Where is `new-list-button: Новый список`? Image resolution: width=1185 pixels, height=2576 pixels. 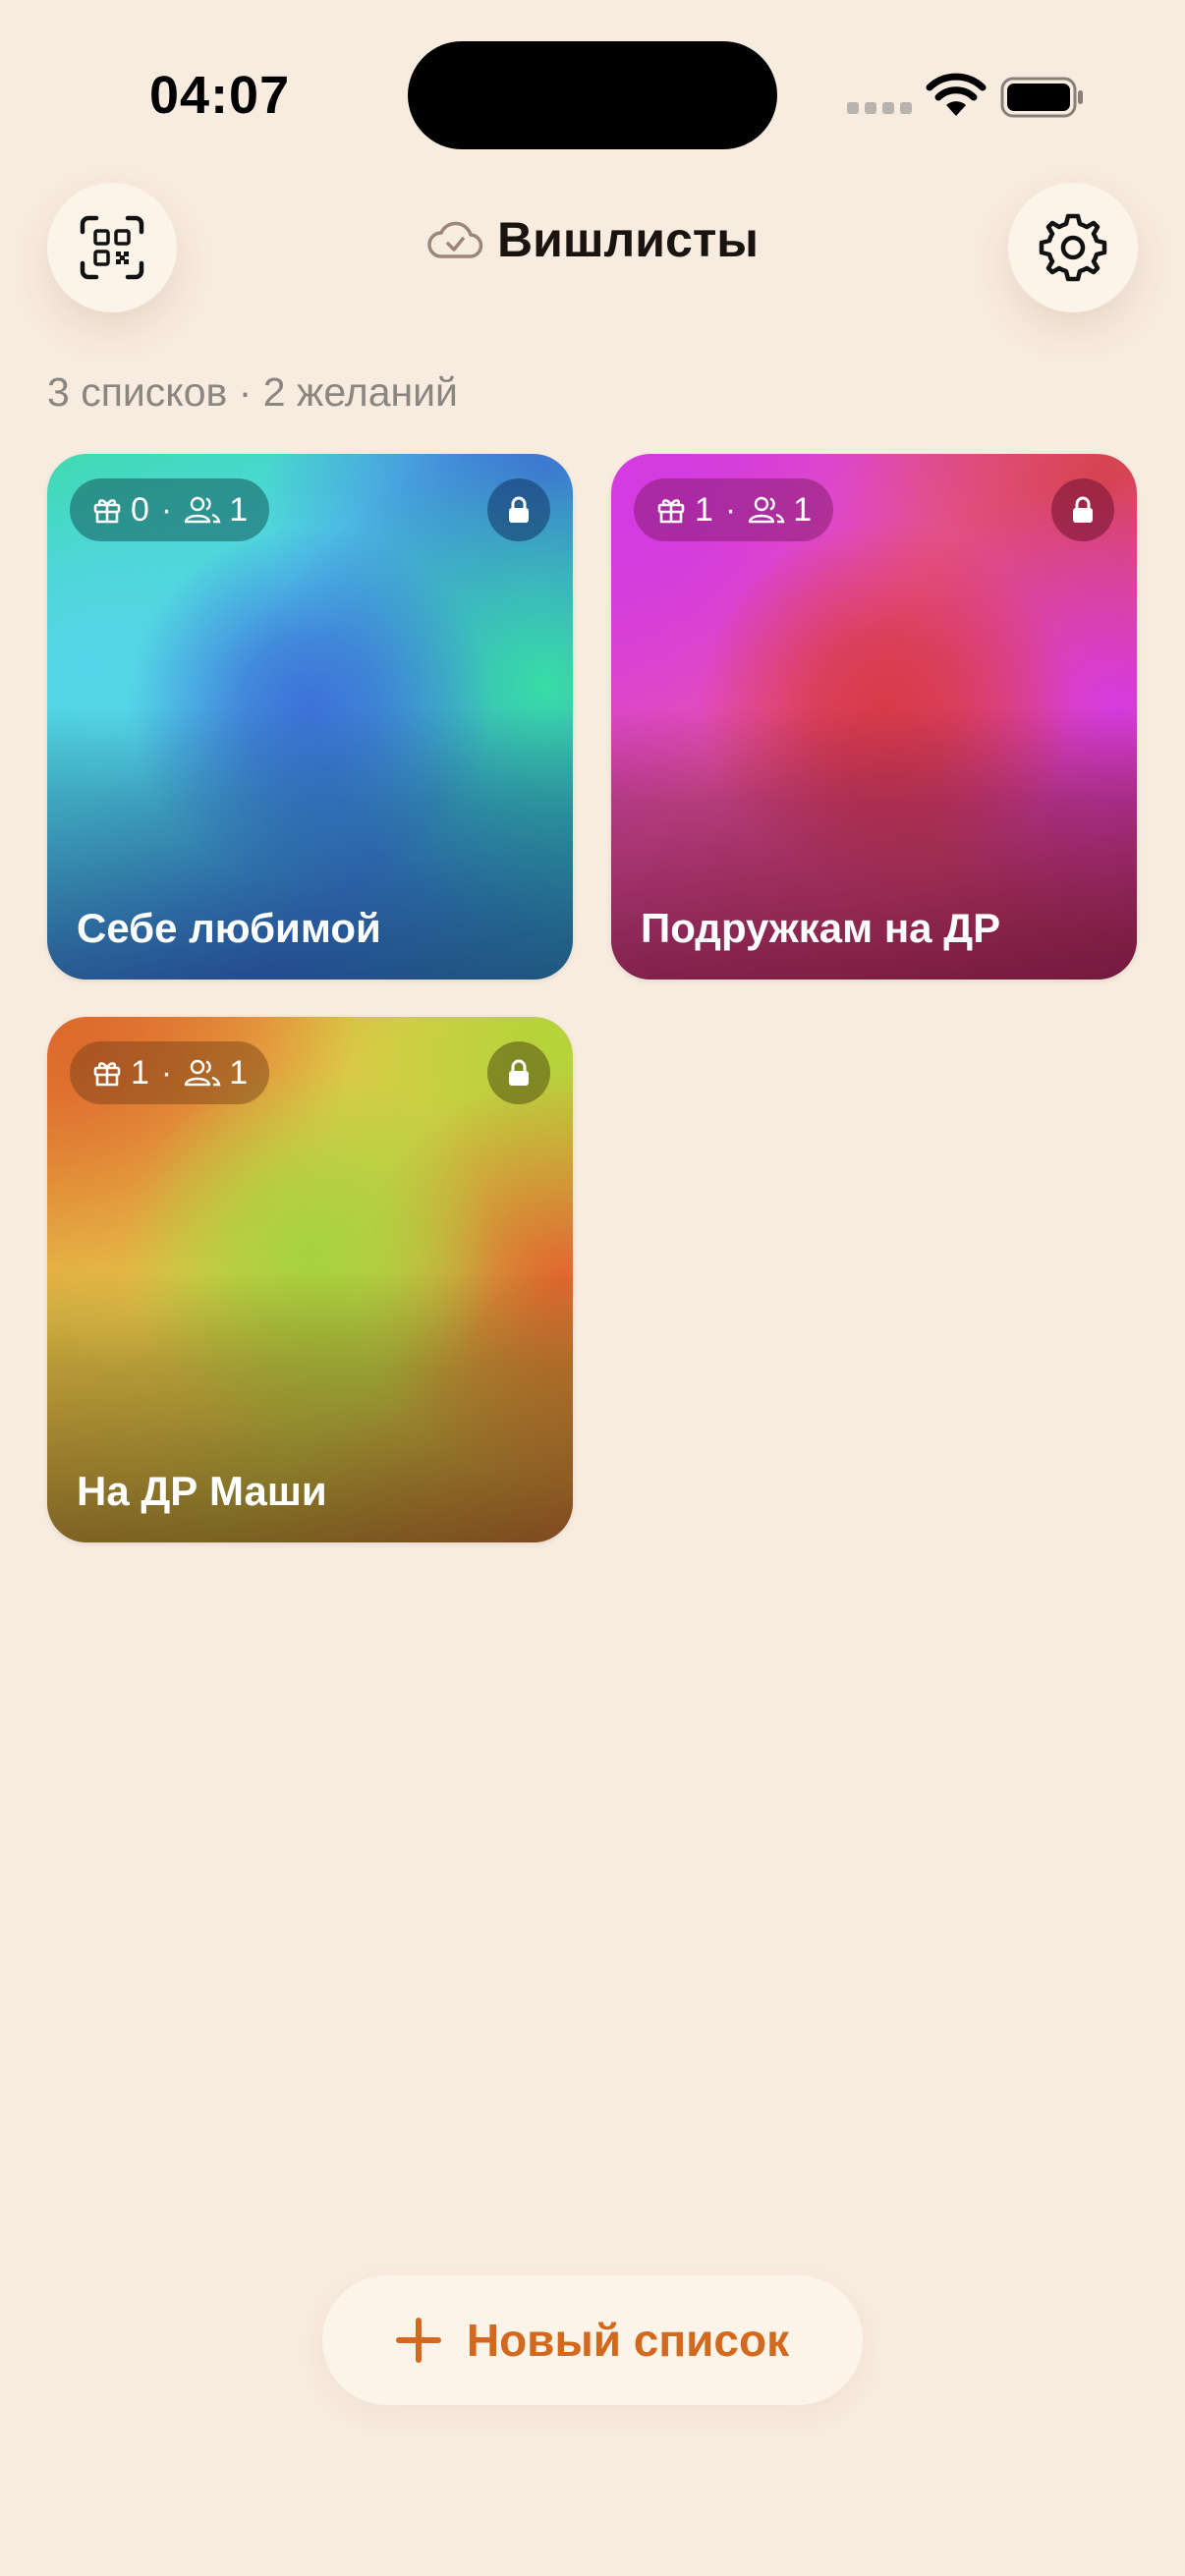
new-list-button: Новый список is located at coordinates (592, 2340).